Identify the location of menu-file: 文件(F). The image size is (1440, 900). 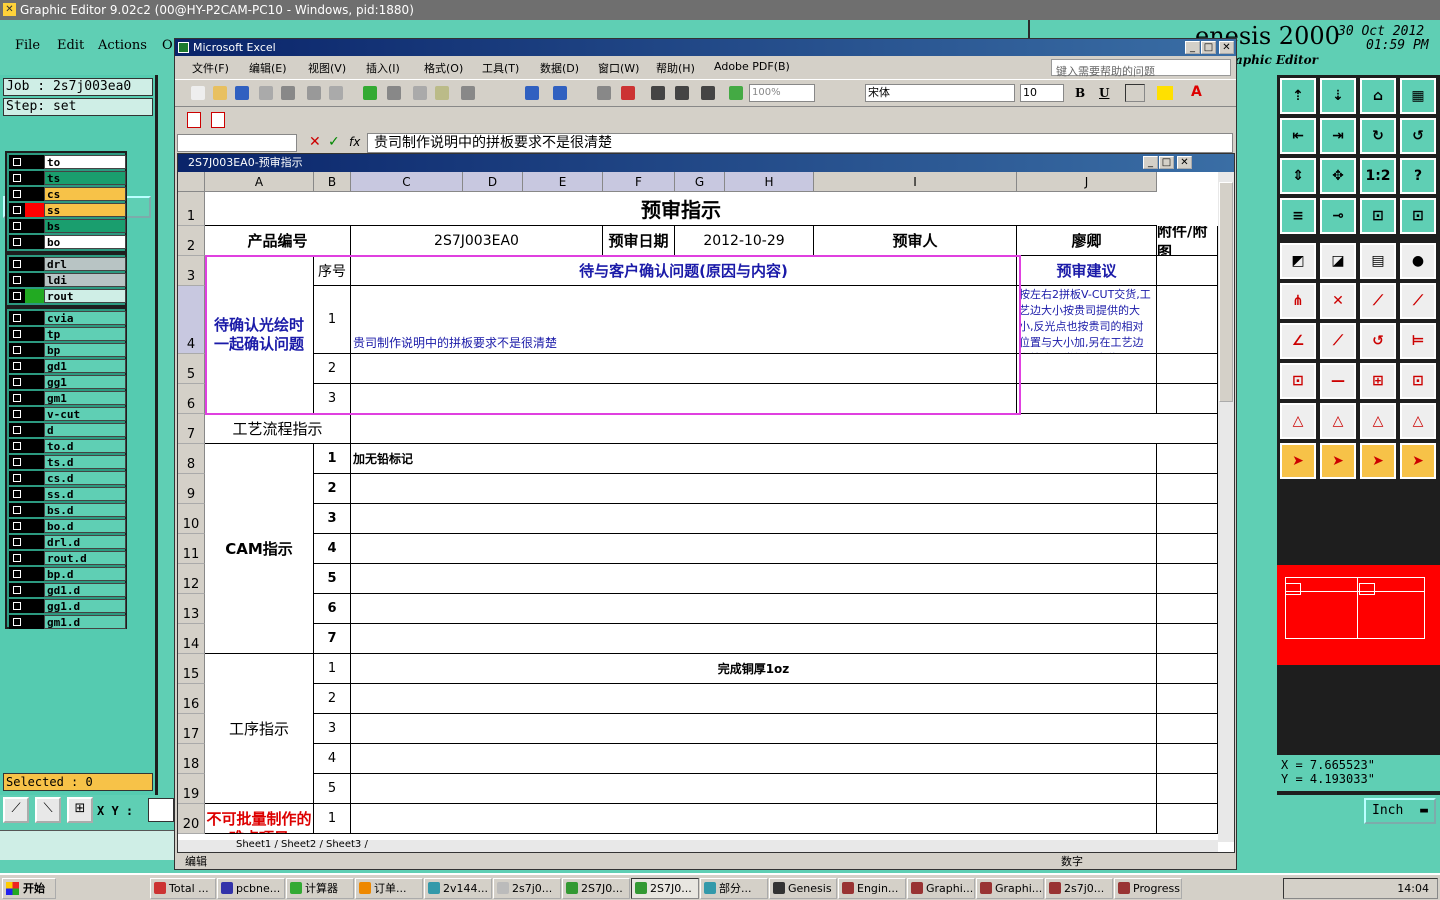
(210, 68).